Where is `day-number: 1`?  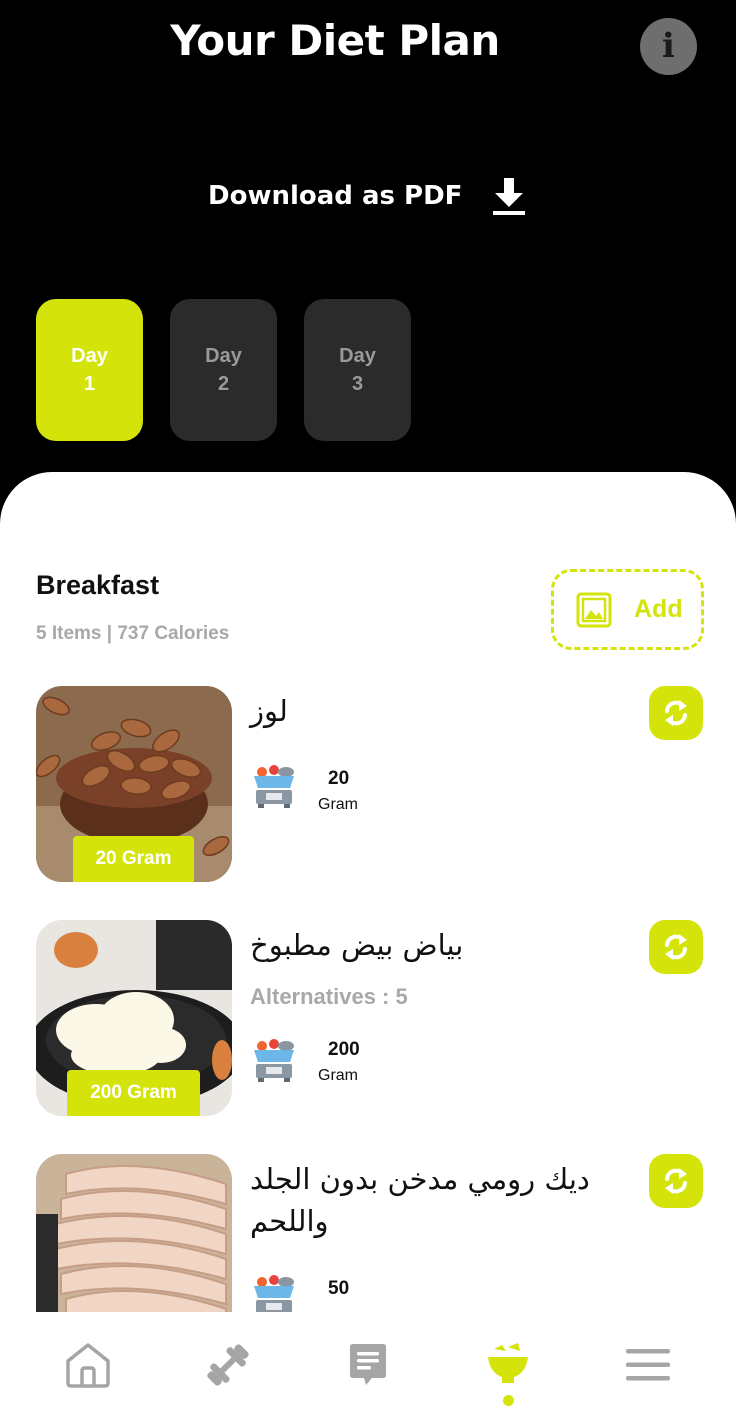 day-number: 1 is located at coordinates (89, 384).